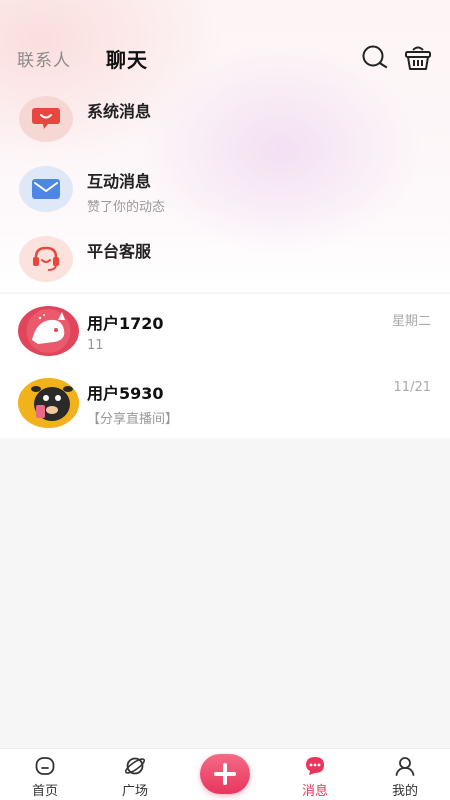 Image resolution: width=450 pixels, height=800 pixels. Describe the element at coordinates (225, 402) in the screenshot. I see `chat-row: 用户5930 【分享直播间】 11/21` at that location.